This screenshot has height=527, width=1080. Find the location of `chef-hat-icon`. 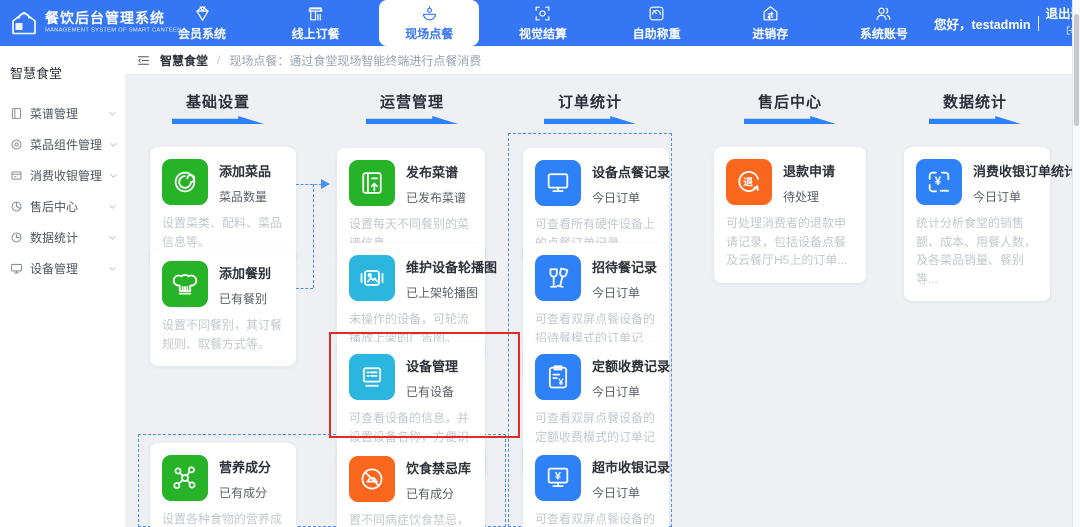

chef-hat-icon is located at coordinates (185, 284).